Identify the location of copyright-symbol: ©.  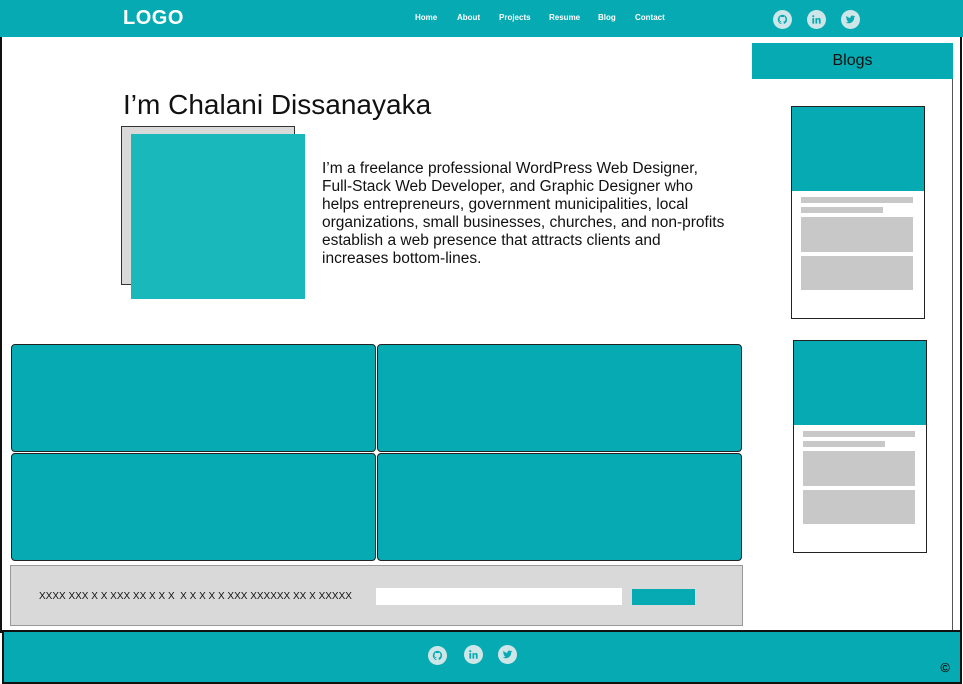
(945, 667).